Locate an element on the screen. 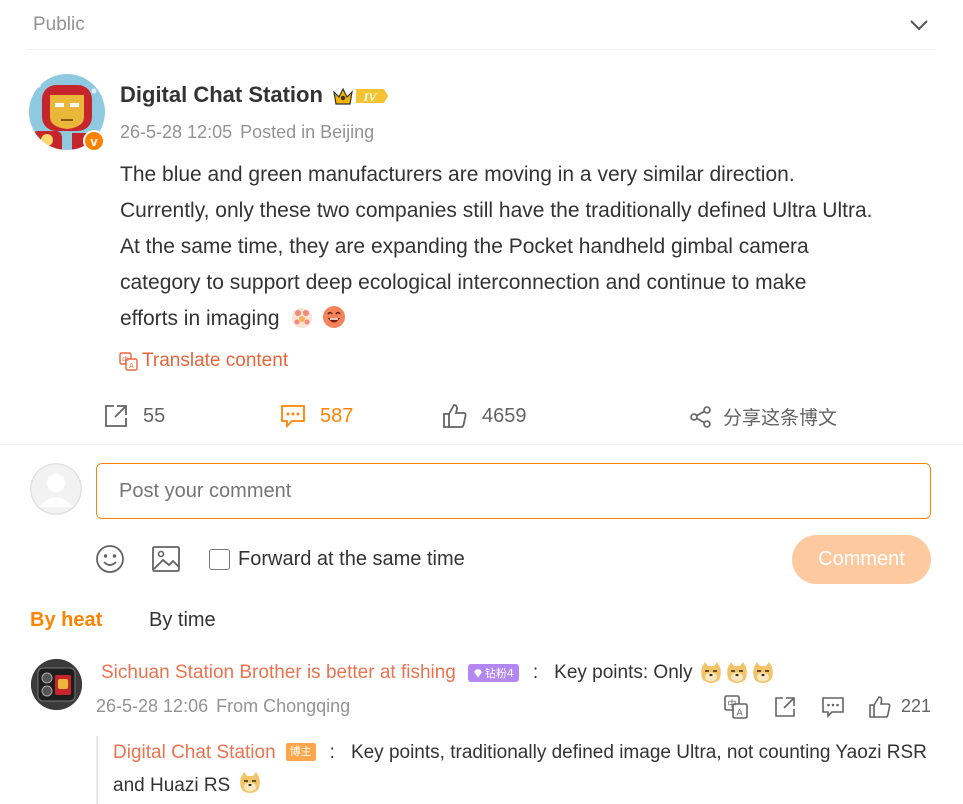 This screenshot has height=804, width=963. share-icon is located at coordinates (700, 416).